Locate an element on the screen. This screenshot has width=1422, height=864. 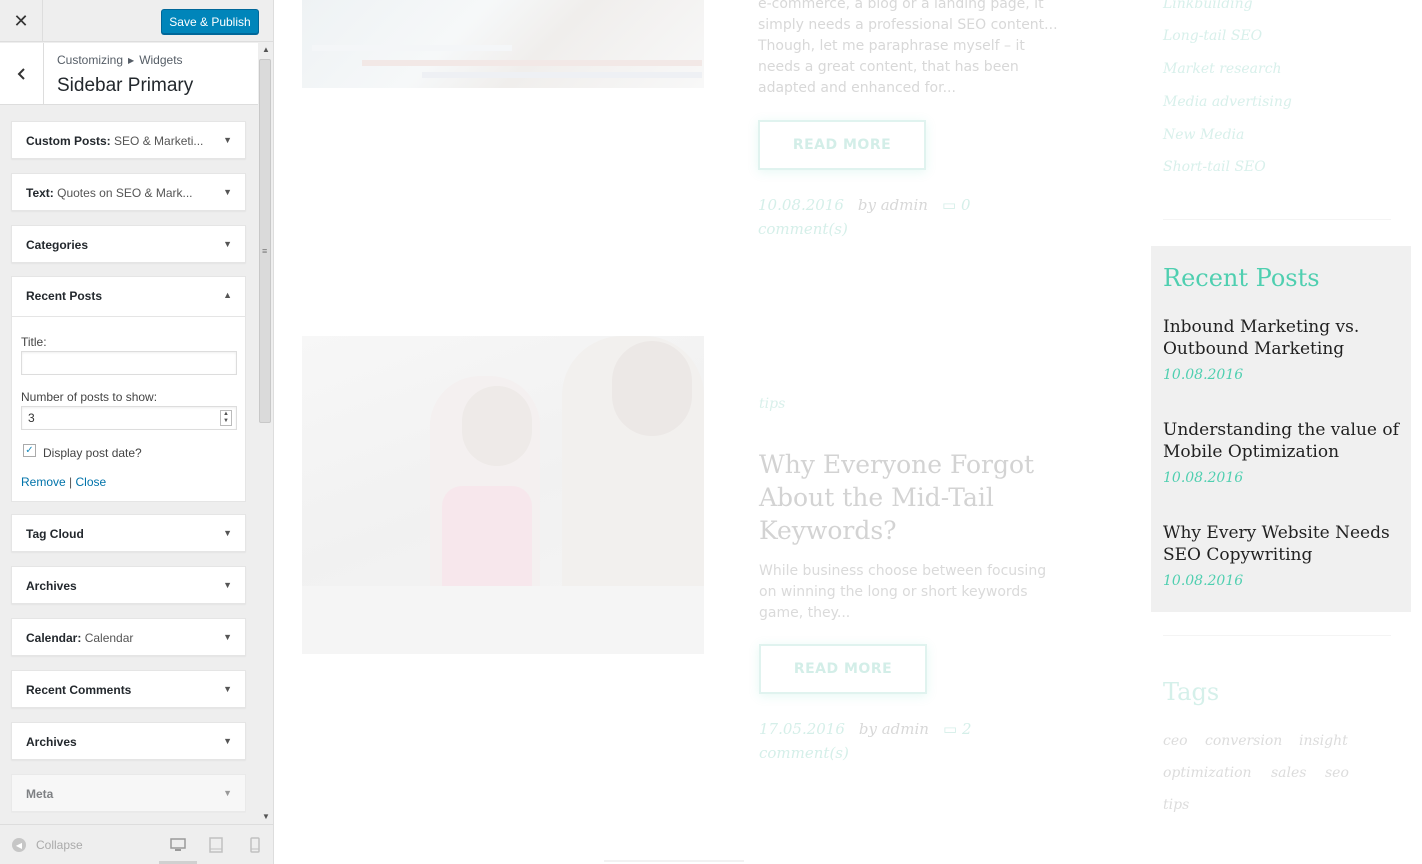
read-more-button-2: READ MORE is located at coordinates (843, 669).